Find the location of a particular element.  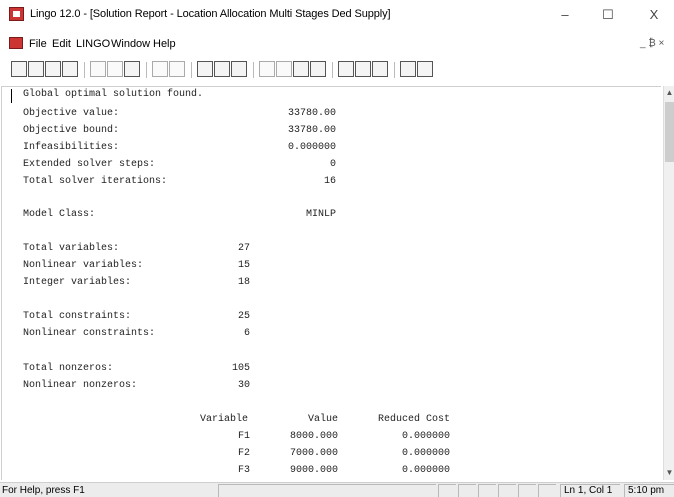

menu-edit: Edit is located at coordinates (61, 44).